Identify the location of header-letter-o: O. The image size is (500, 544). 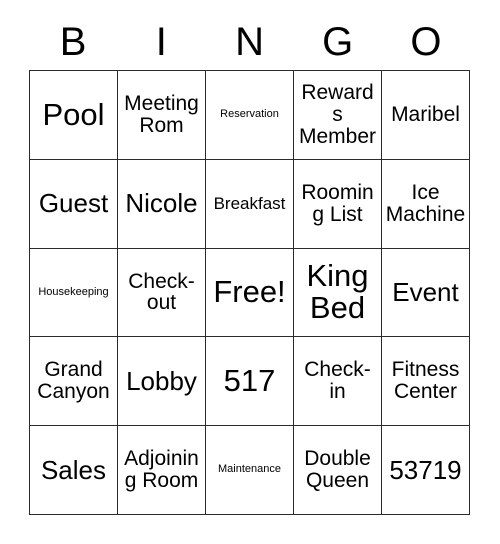
(426, 42).